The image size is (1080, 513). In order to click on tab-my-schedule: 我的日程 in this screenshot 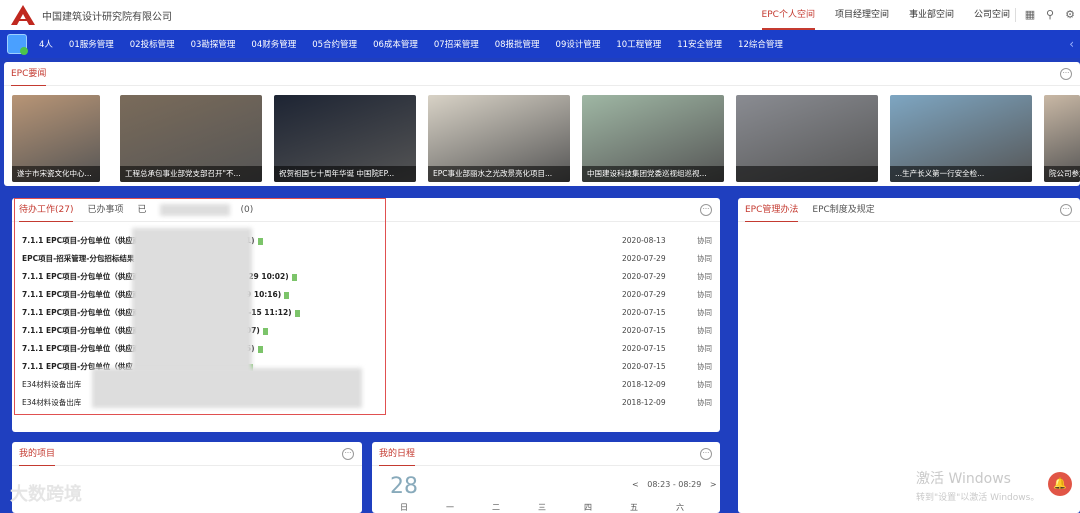, I will do `click(397, 454)`.